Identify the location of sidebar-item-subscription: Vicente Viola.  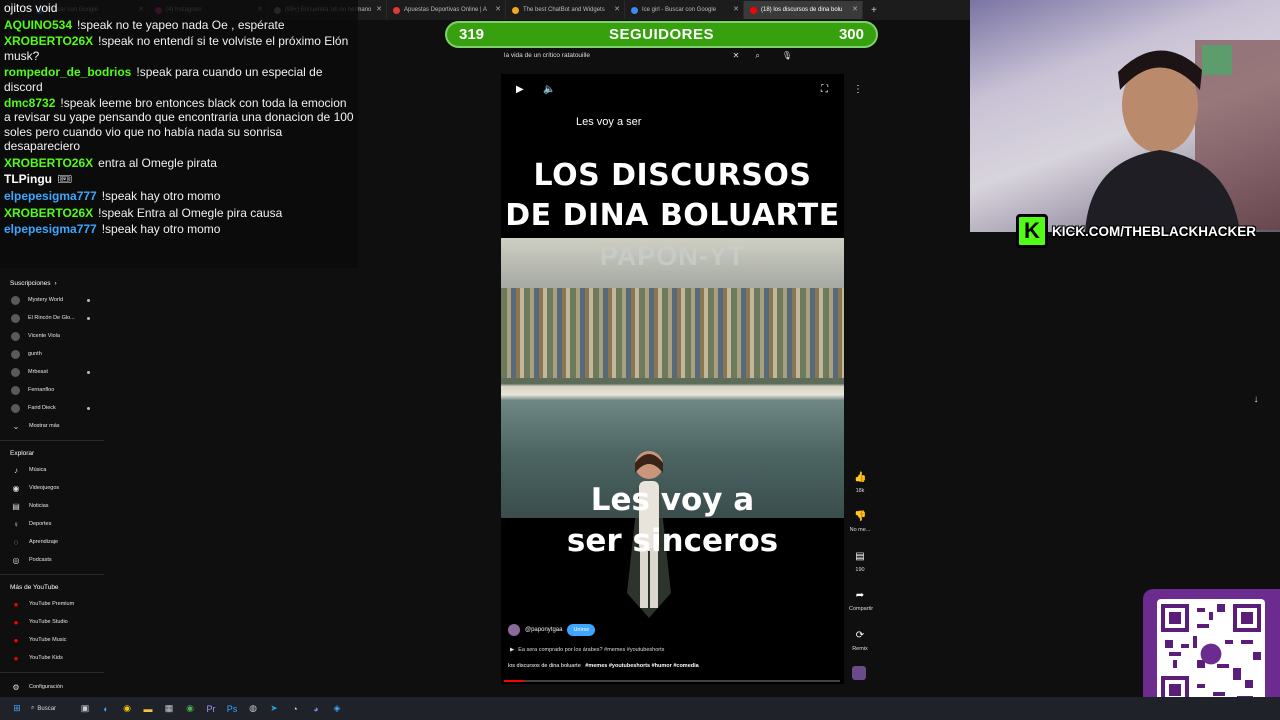
(52, 336).